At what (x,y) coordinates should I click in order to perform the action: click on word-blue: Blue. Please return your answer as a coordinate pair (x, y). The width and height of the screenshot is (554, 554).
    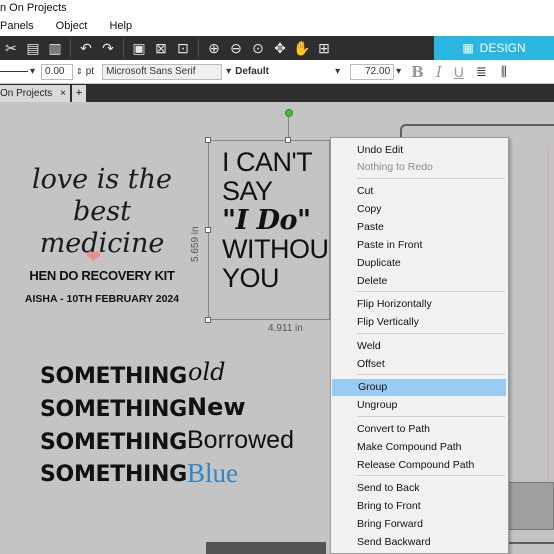
    Looking at the image, I should click on (212, 473).